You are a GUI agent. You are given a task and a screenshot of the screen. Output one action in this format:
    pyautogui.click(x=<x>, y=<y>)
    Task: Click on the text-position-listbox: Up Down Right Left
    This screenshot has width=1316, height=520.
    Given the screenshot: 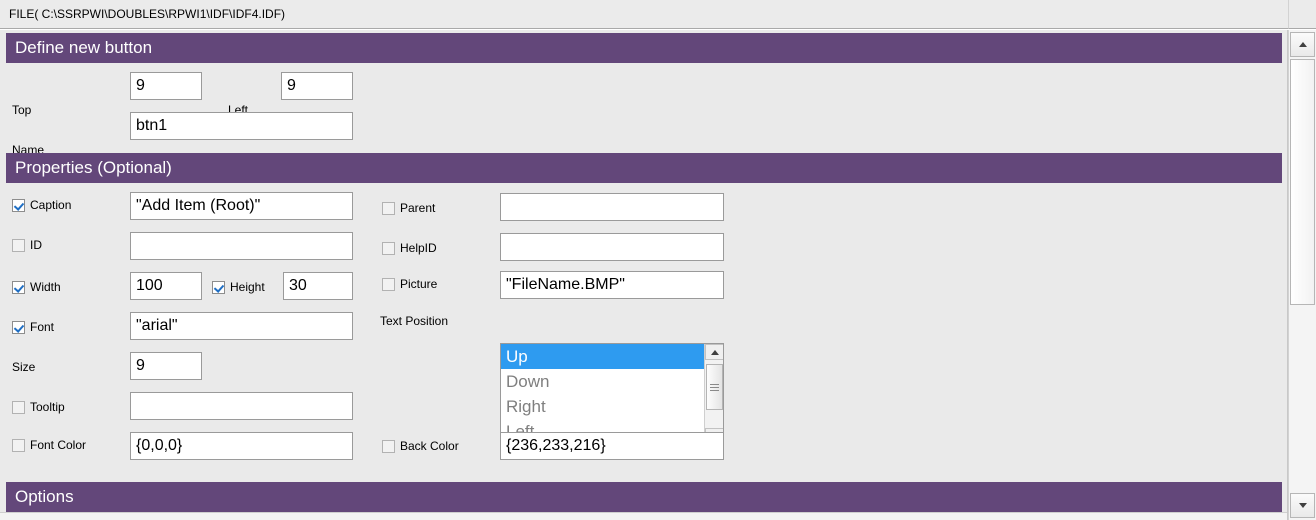 What is the action you would take?
    pyautogui.click(x=612, y=394)
    